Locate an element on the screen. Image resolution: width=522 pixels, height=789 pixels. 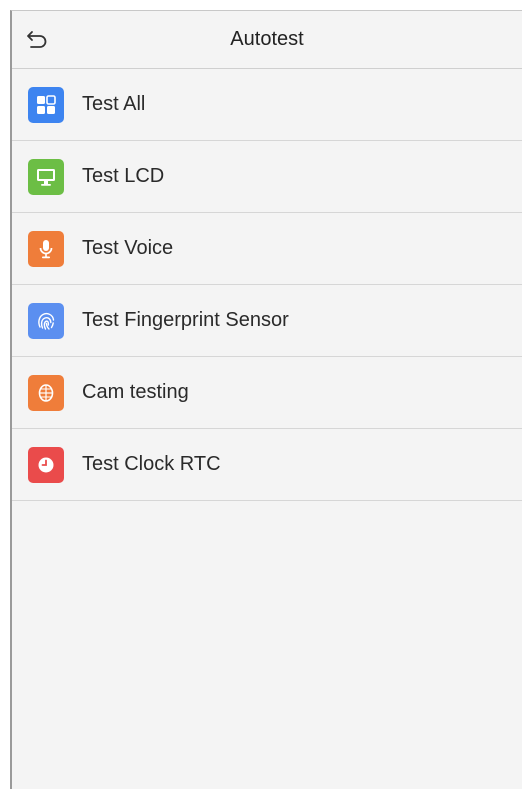
fingerprint-icon is located at coordinates (46, 320).